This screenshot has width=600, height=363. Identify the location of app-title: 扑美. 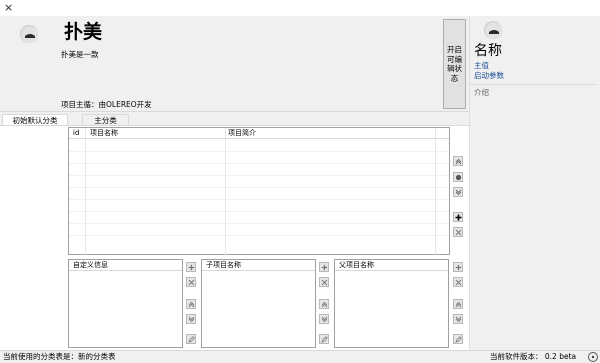
(83, 32).